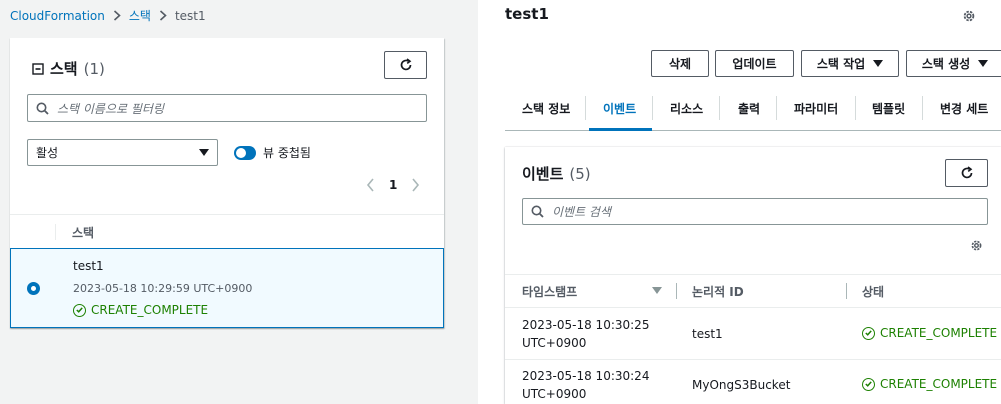 The image size is (1001, 404). Describe the element at coordinates (83, 232) in the screenshot. I see `stack-column-header: 스택` at that location.